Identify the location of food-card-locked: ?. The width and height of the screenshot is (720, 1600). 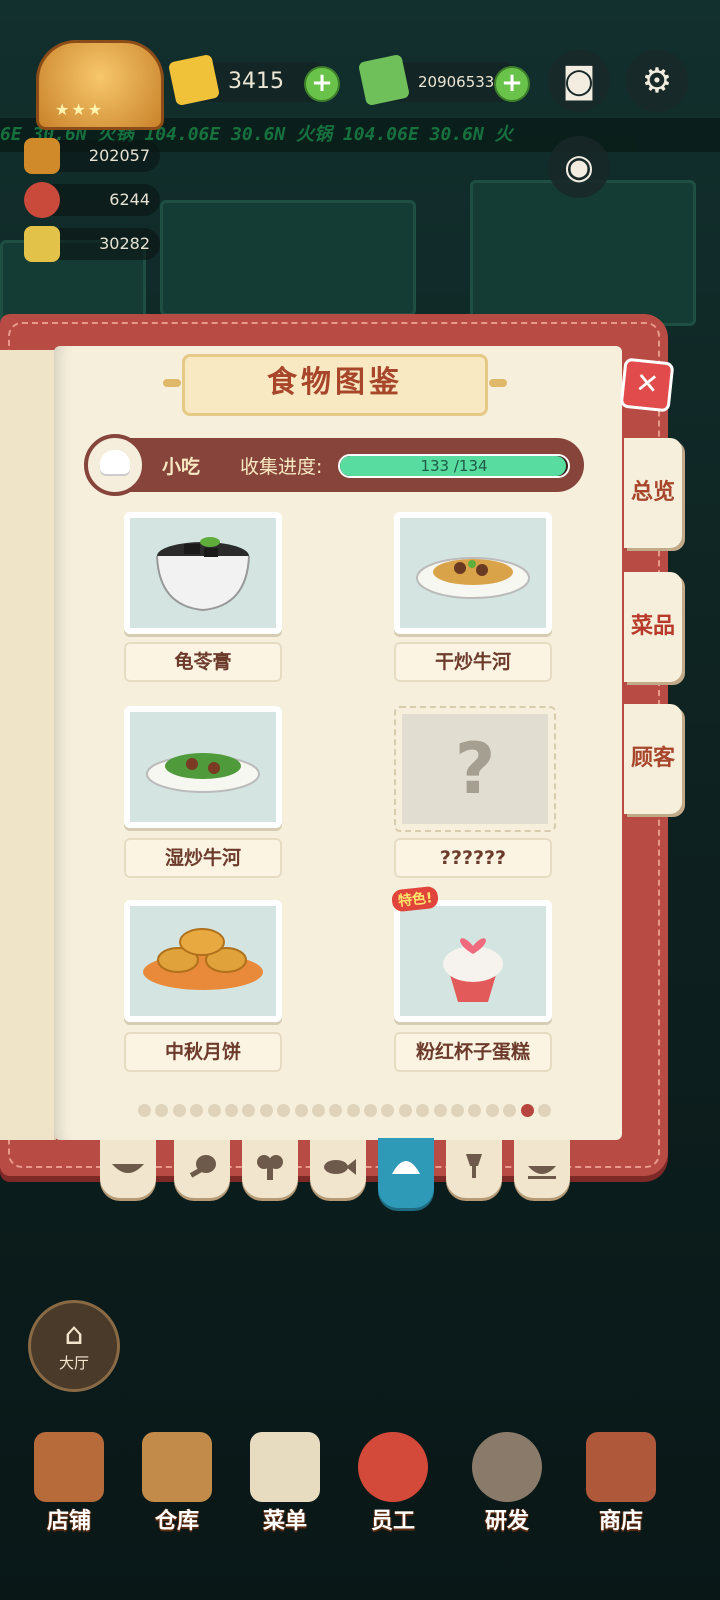
(475, 769).